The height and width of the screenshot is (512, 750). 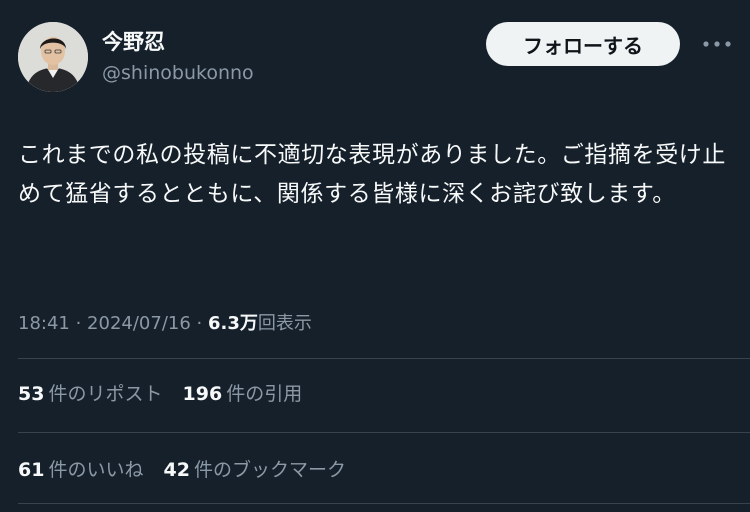 What do you see at coordinates (167, 394) in the screenshot?
I see `stats-row-reposts: 53 件のリポスト 196 件の引用` at bounding box center [167, 394].